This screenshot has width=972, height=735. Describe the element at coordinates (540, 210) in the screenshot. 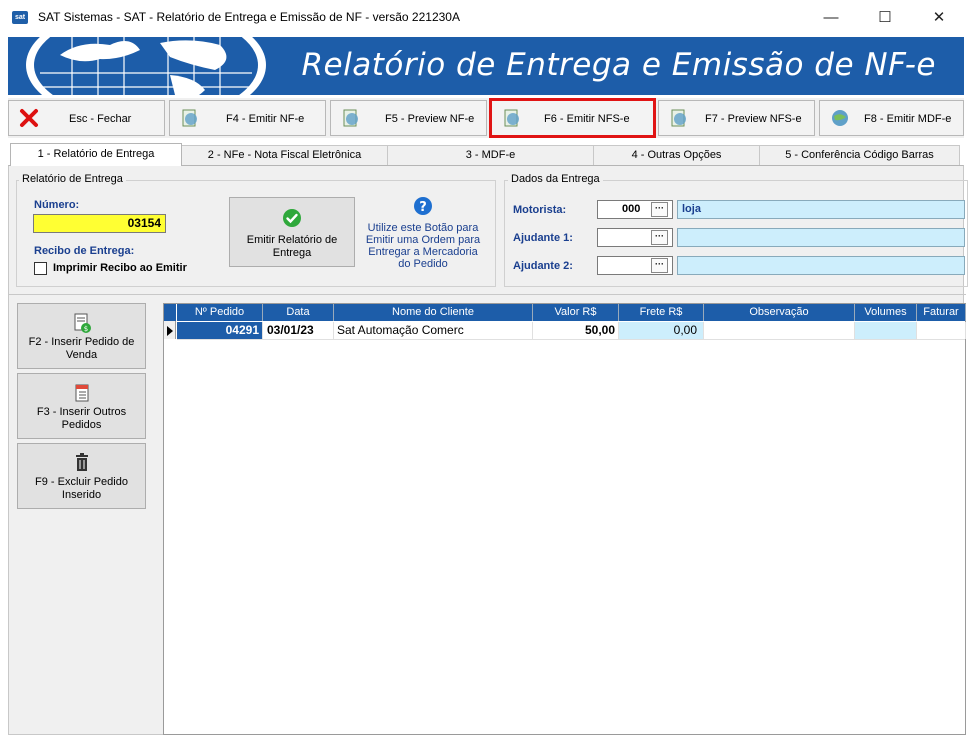

I see `driver-label: Motorista:` at that location.